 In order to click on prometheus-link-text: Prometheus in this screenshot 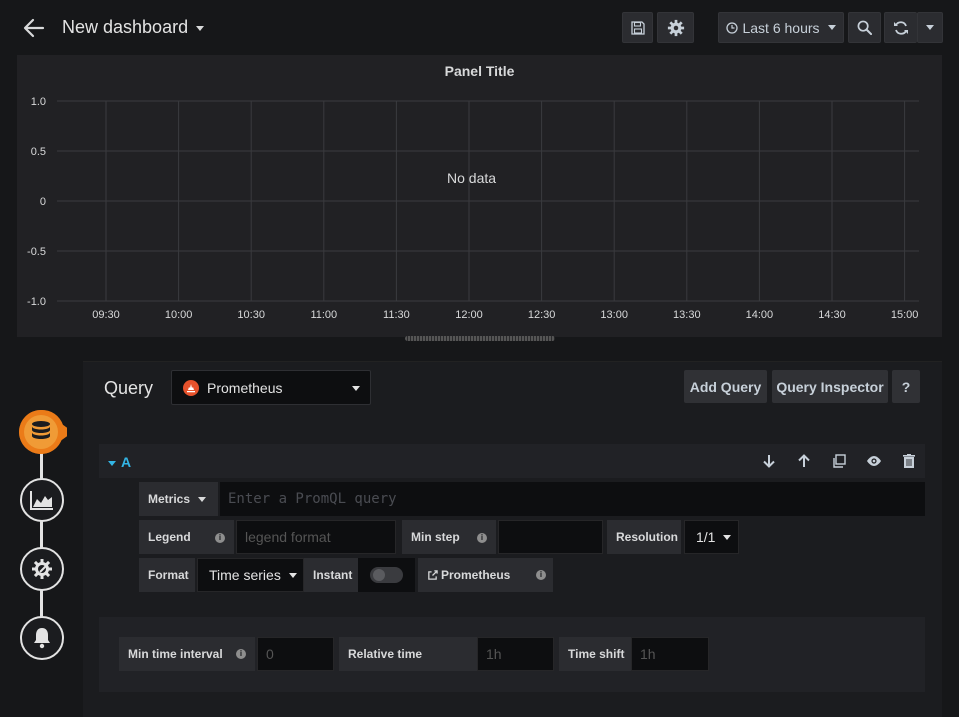, I will do `click(476, 575)`.